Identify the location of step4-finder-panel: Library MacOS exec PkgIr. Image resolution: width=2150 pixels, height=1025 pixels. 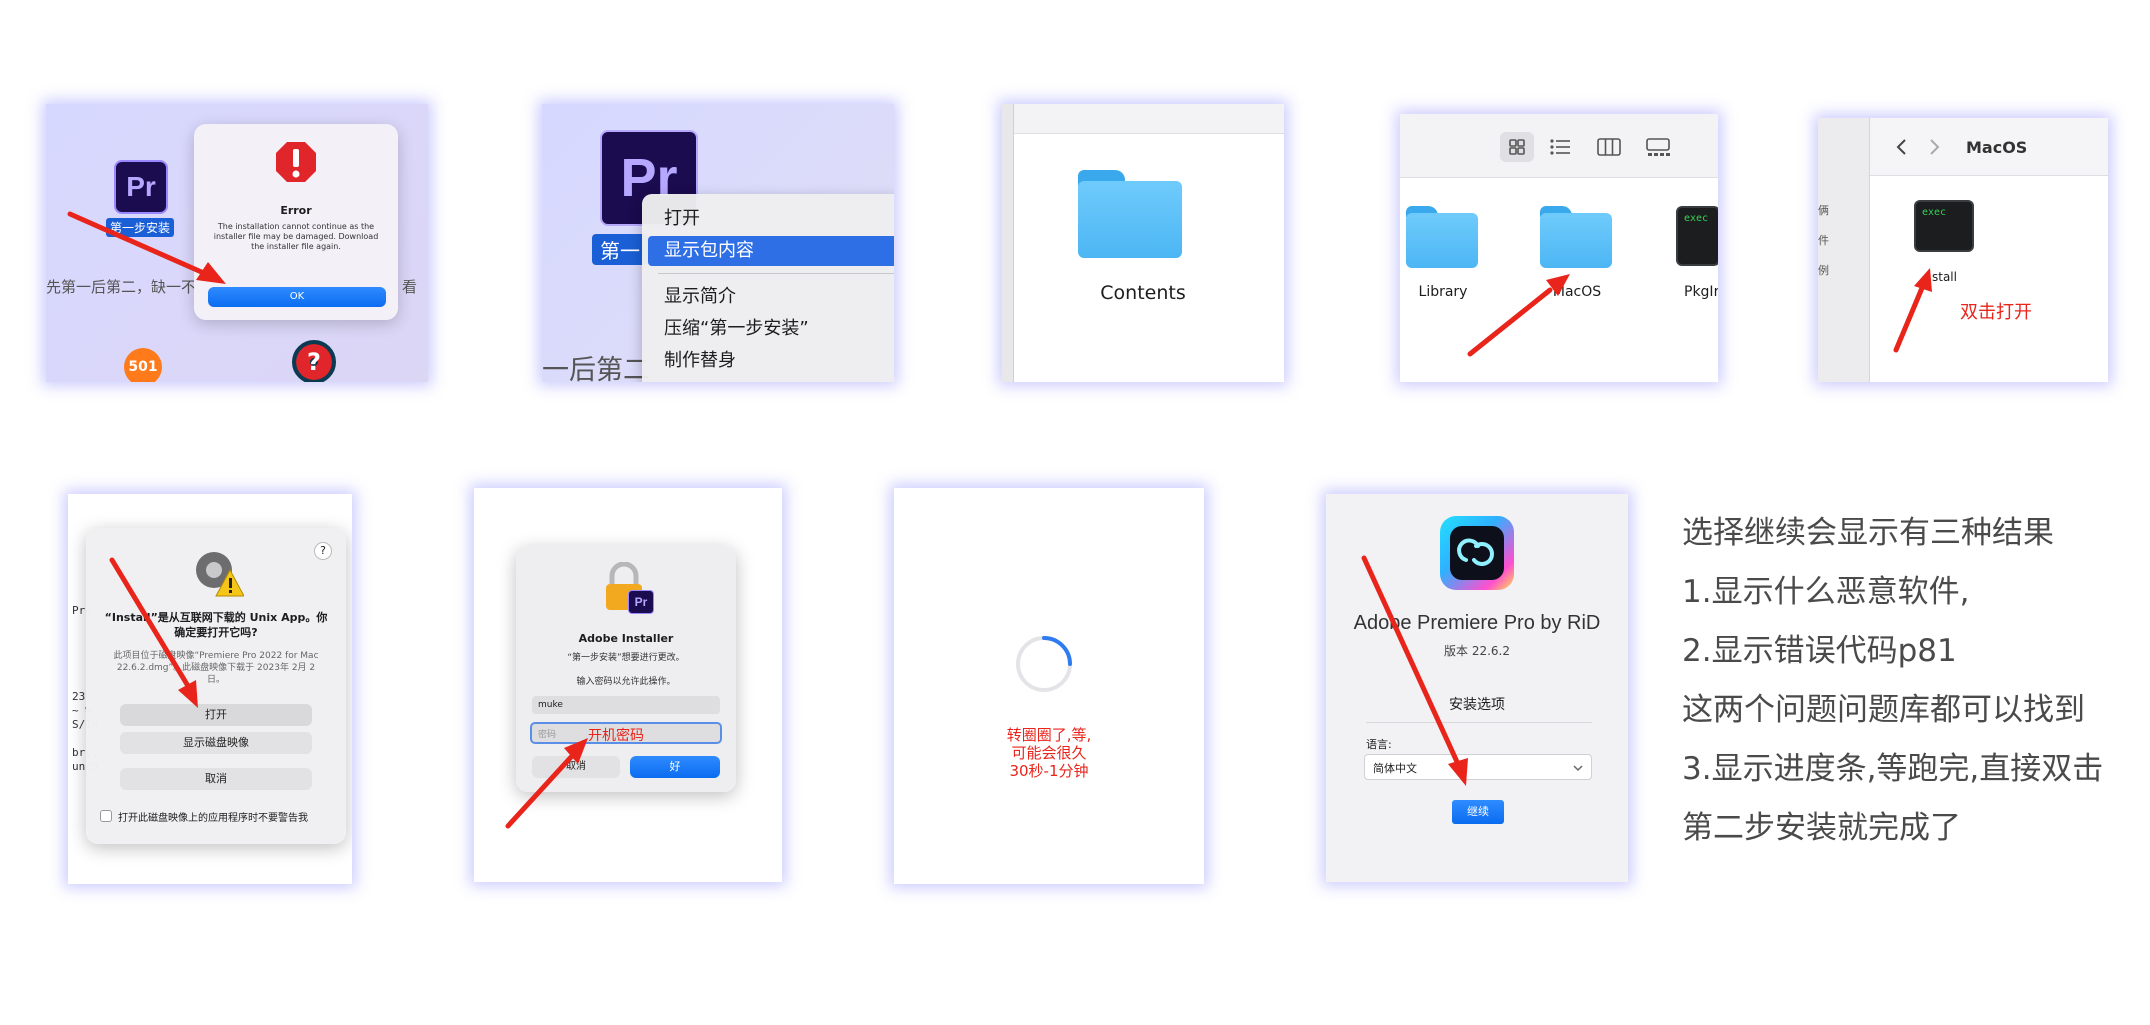
(1559, 248).